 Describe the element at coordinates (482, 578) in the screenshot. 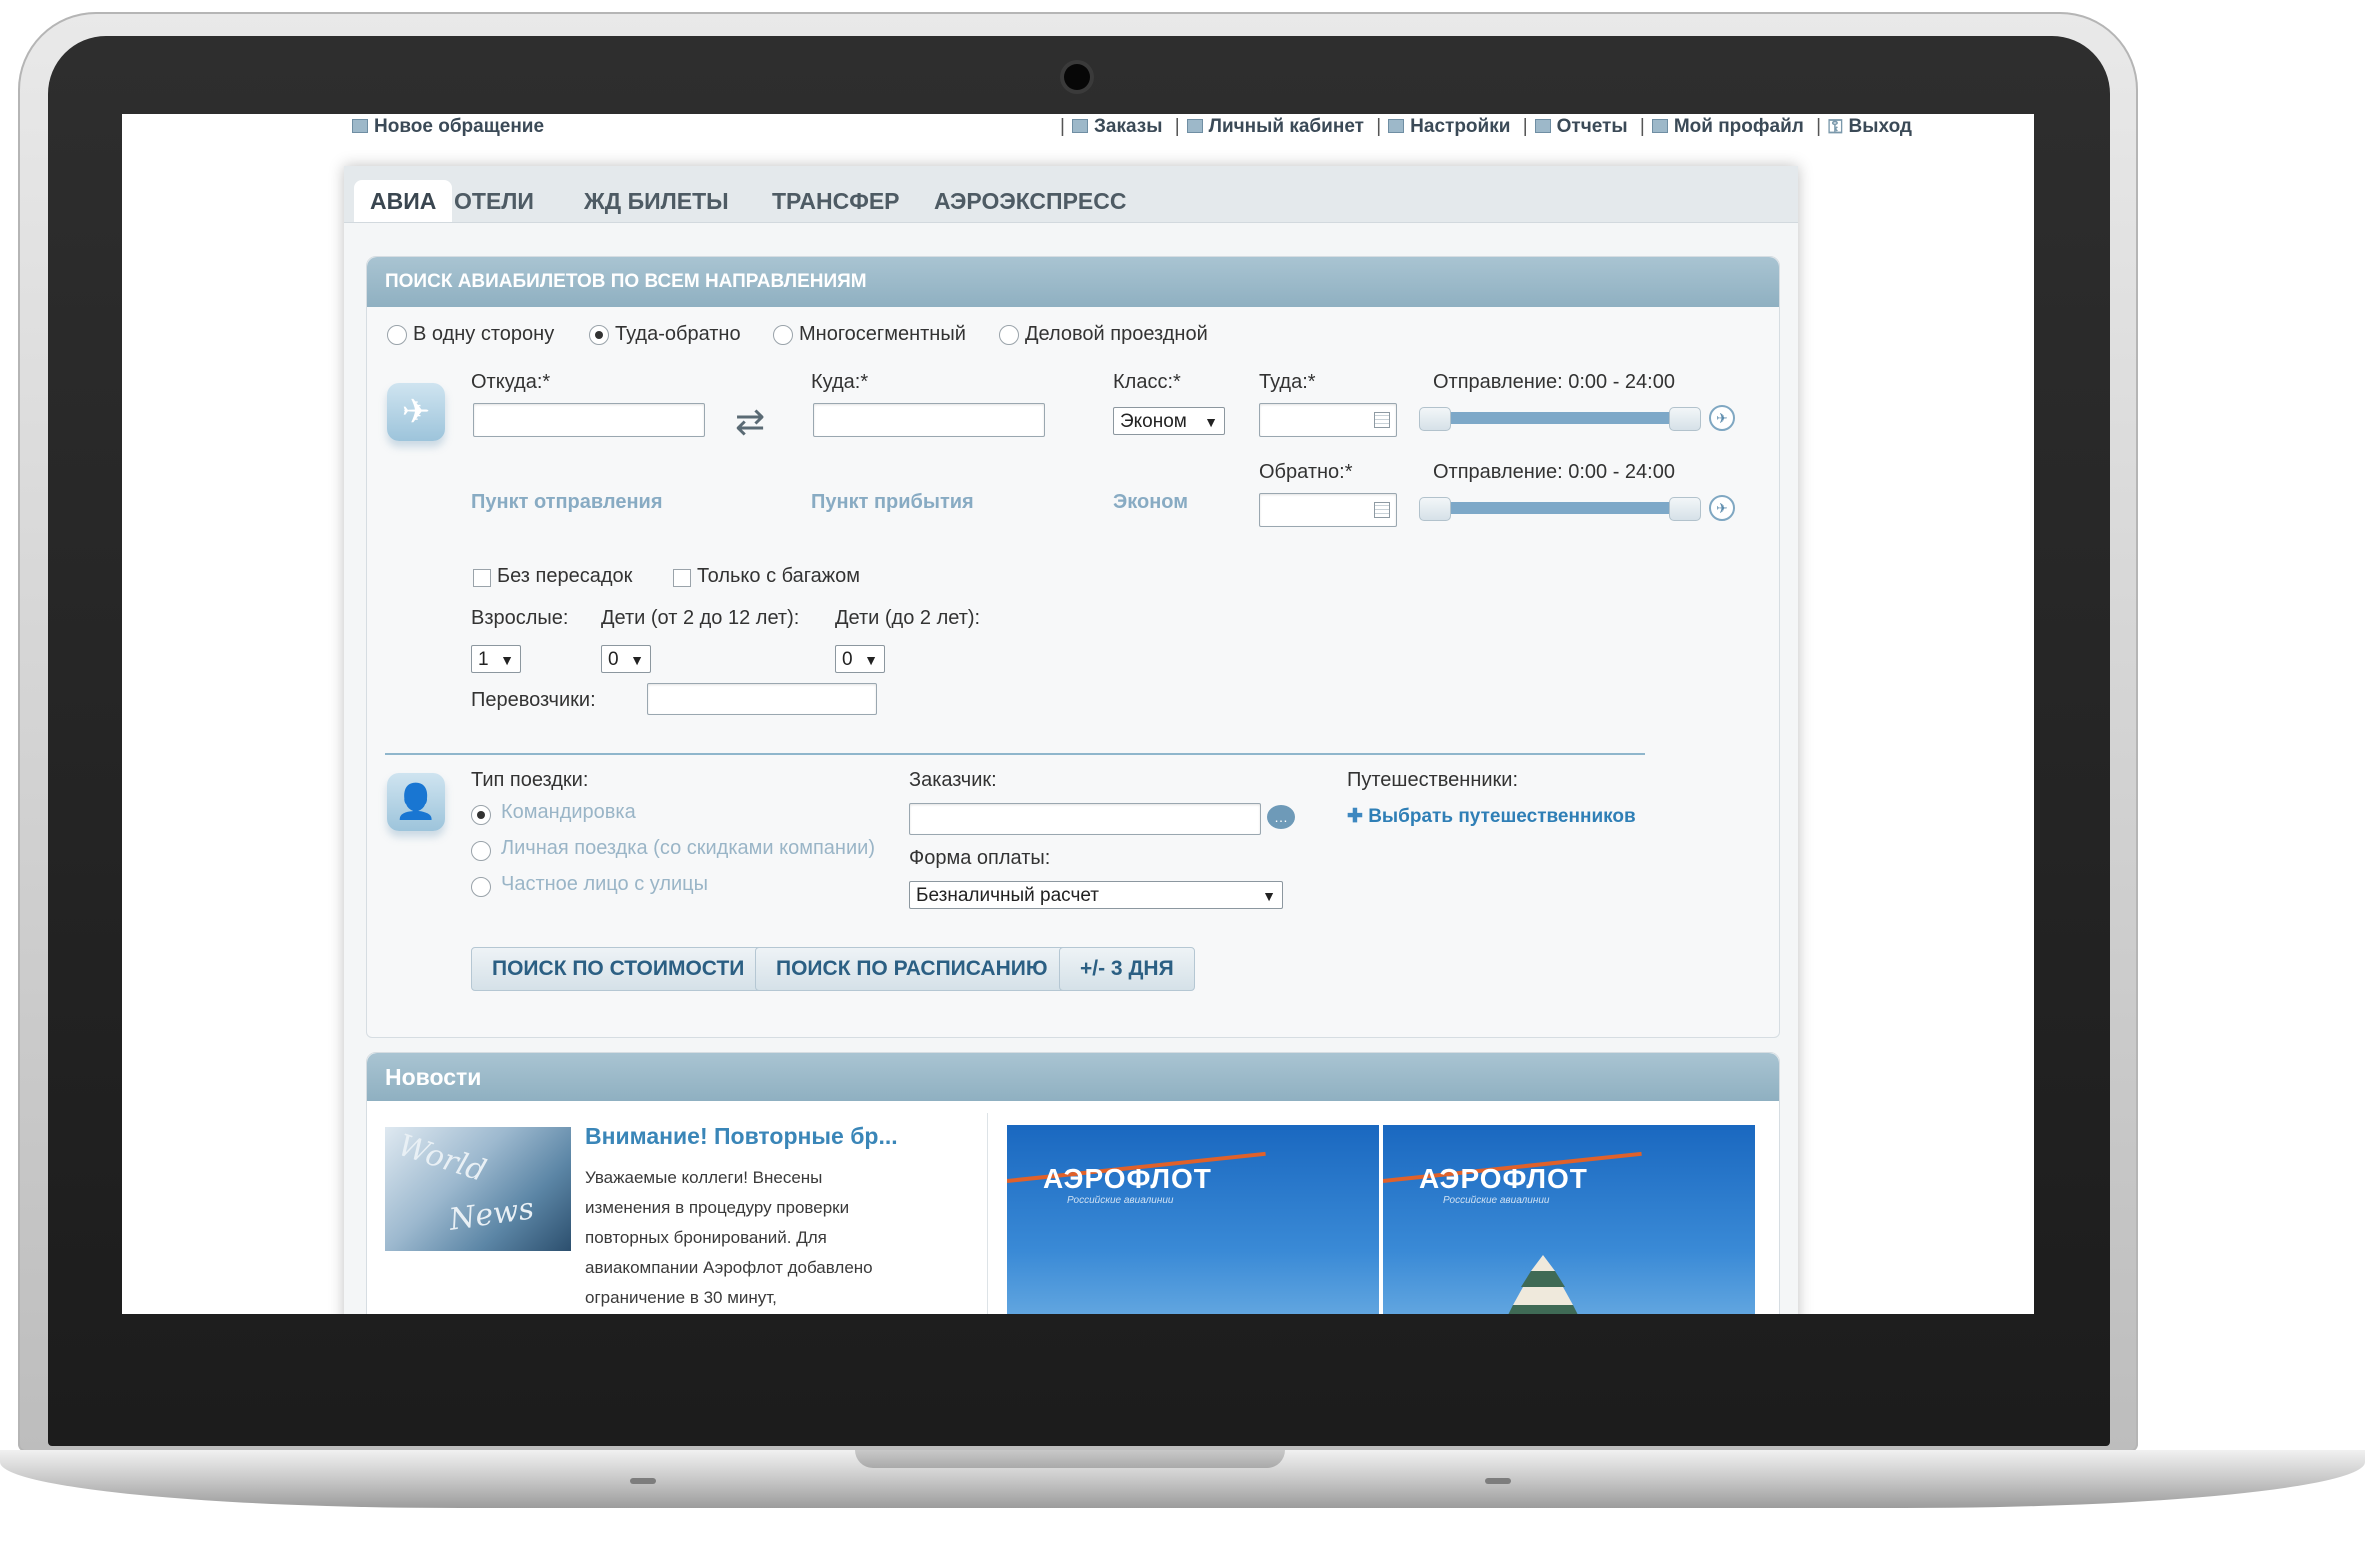

I see `nonstop-checkbox` at that location.